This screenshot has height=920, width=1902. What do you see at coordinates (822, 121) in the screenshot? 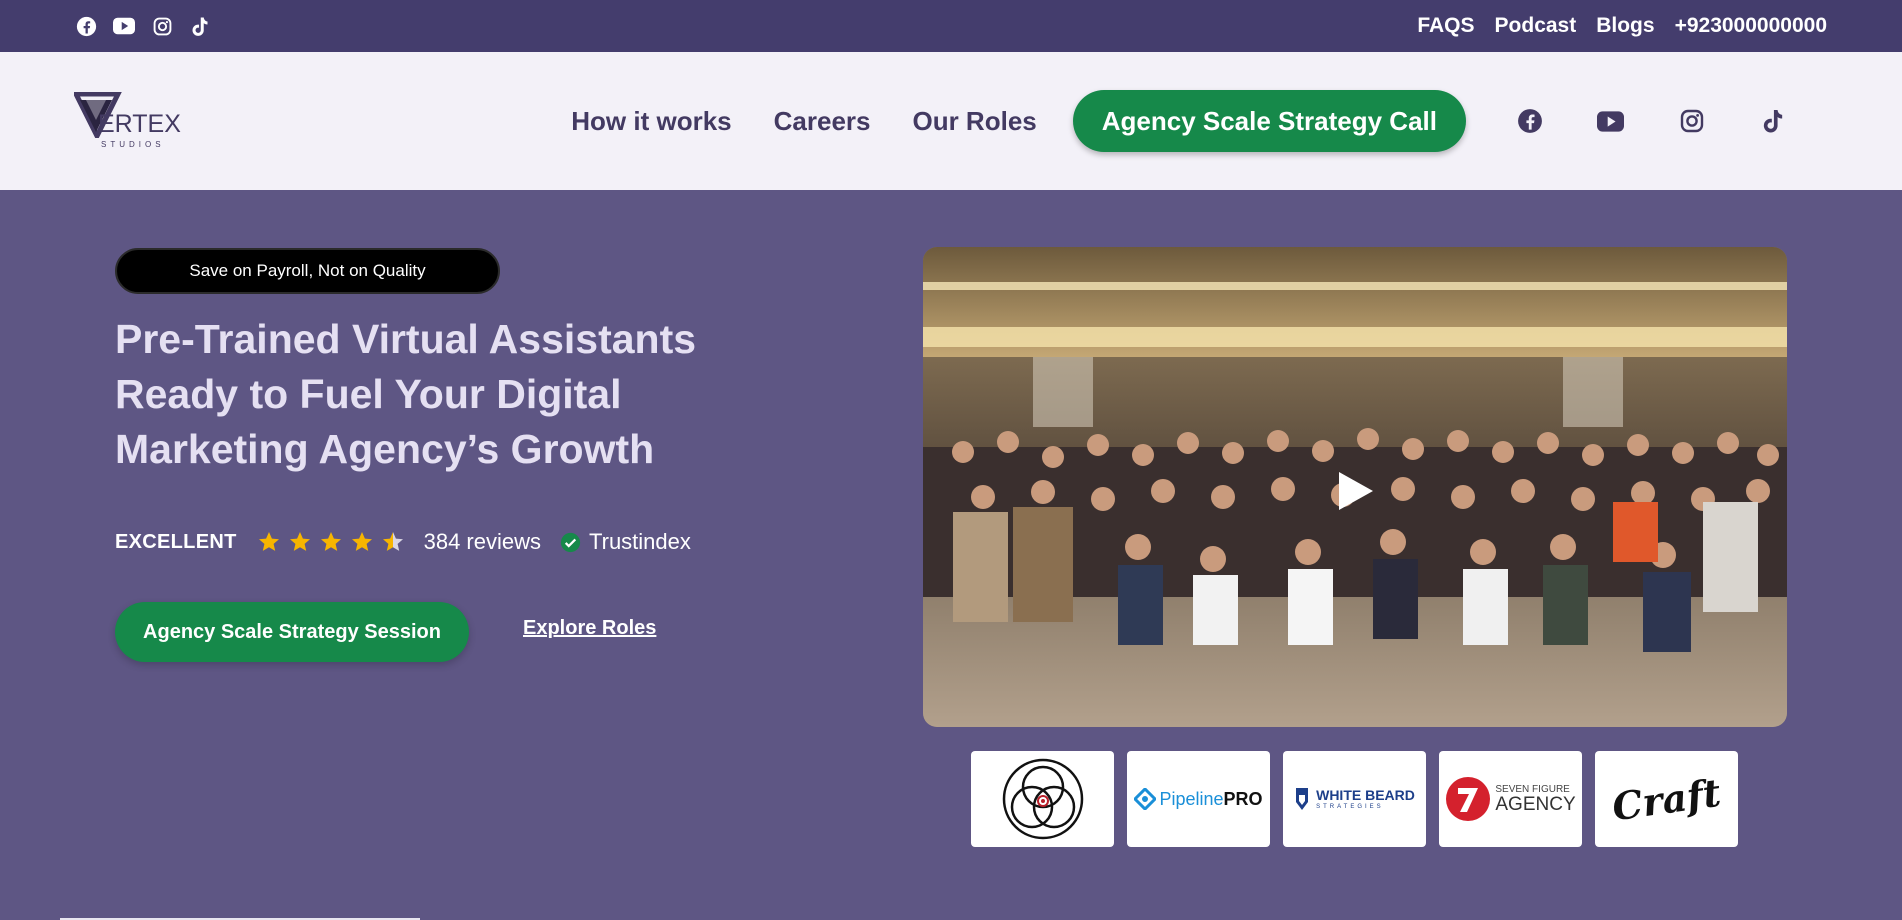
I see `nav-careers: Careers` at bounding box center [822, 121].